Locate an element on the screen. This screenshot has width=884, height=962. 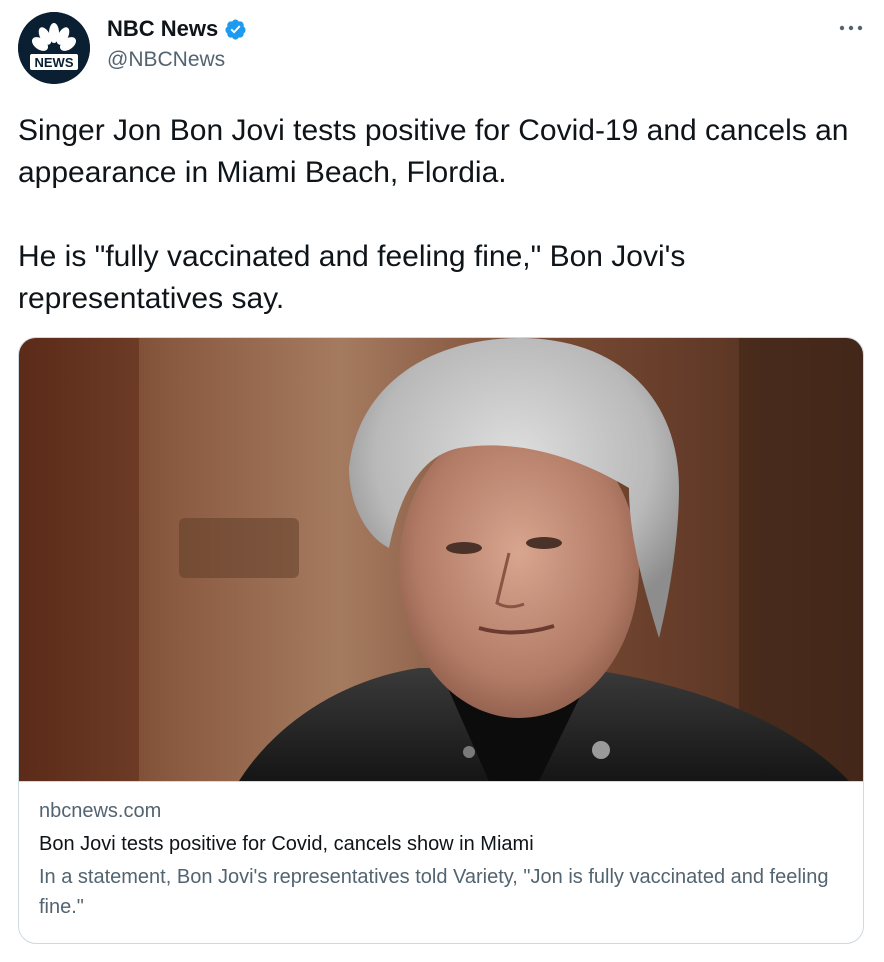
display-name: NBC News is located at coordinates (162, 29).